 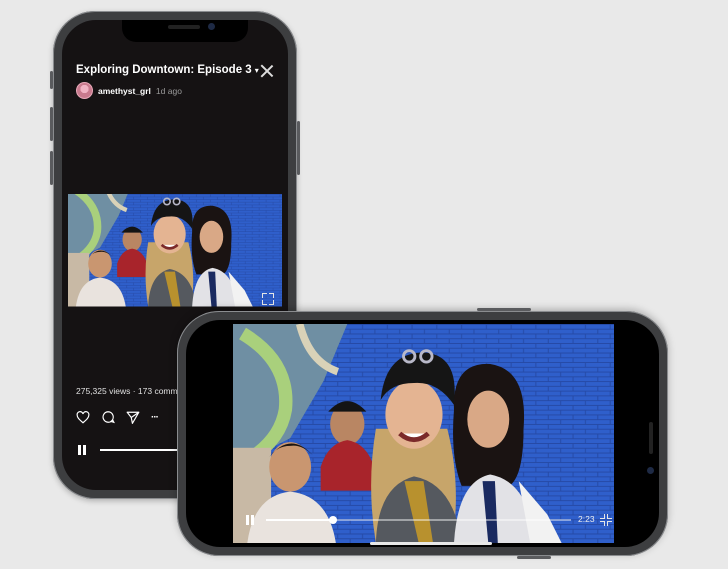 What do you see at coordinates (606, 520) in the screenshot?
I see `exit-fullscreen-icon` at bounding box center [606, 520].